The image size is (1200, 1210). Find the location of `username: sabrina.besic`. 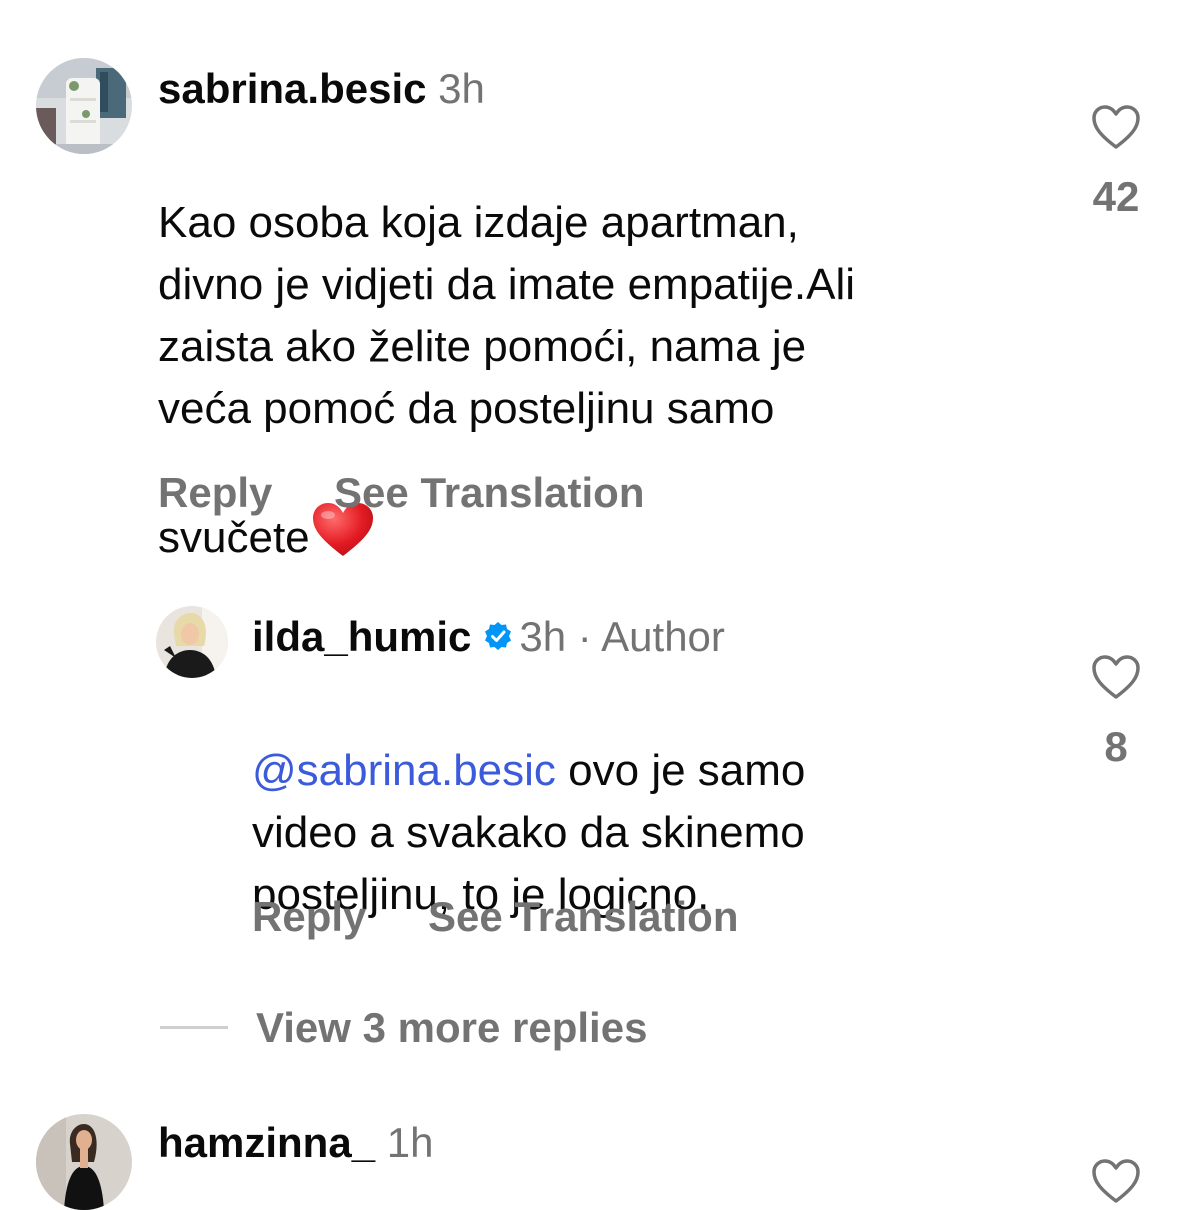

username: sabrina.besic is located at coordinates (292, 88).